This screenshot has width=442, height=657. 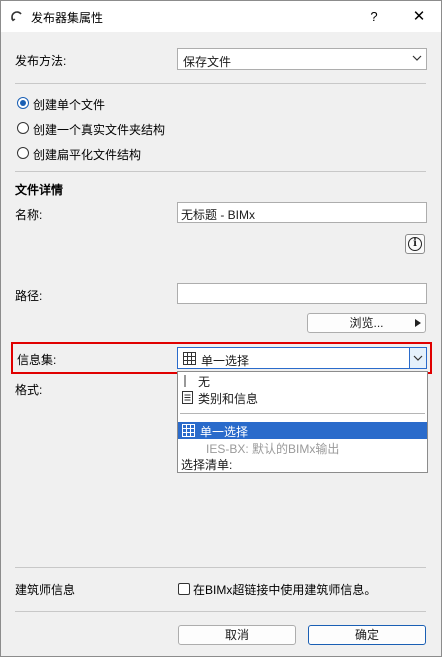 What do you see at coordinates (225, 361) in the screenshot?
I see `info-set-value: 单一选择` at bounding box center [225, 361].